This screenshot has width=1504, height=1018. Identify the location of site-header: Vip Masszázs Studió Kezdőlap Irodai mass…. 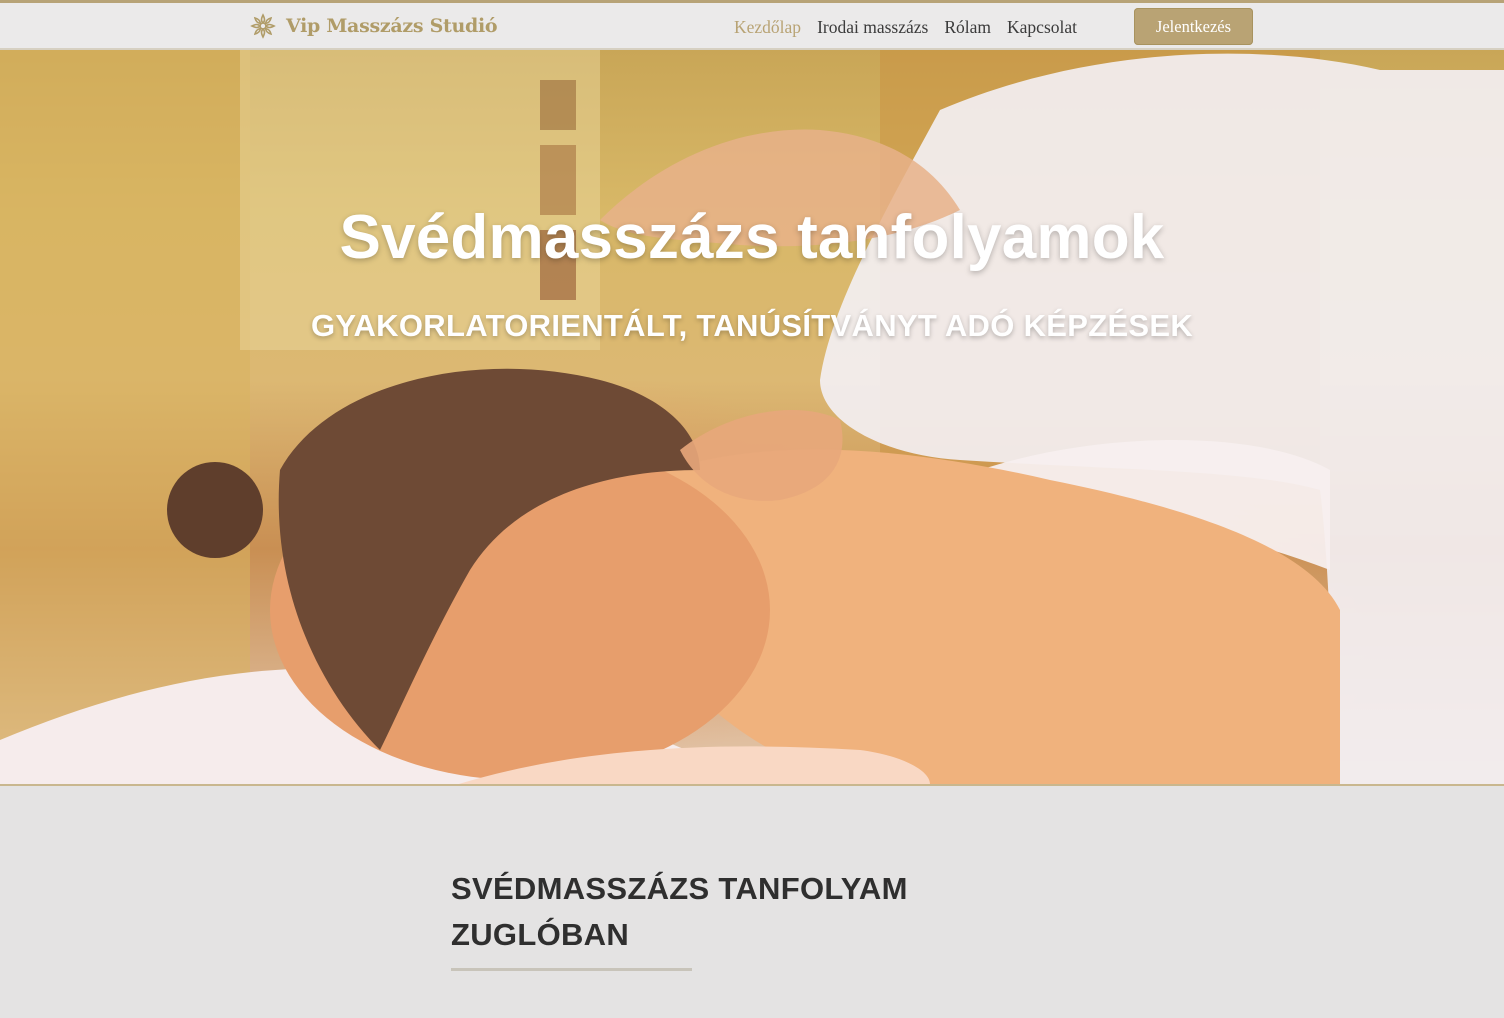
(752, 26).